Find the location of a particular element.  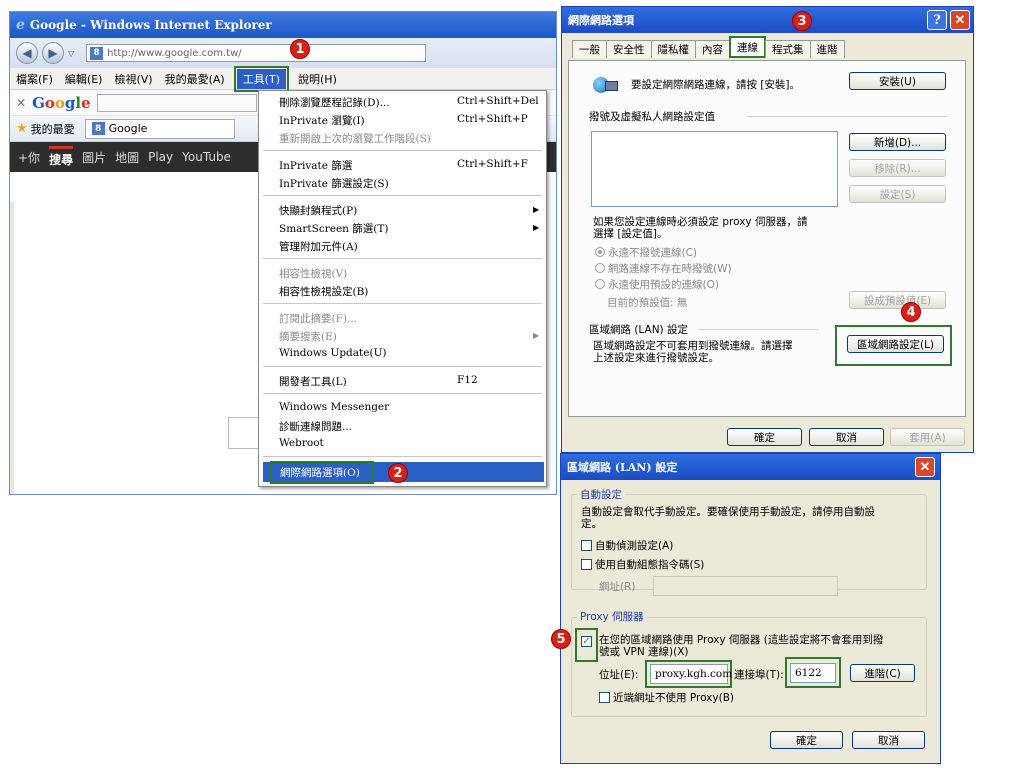

browser-tab: 8 Google is located at coordinates (159, 128).